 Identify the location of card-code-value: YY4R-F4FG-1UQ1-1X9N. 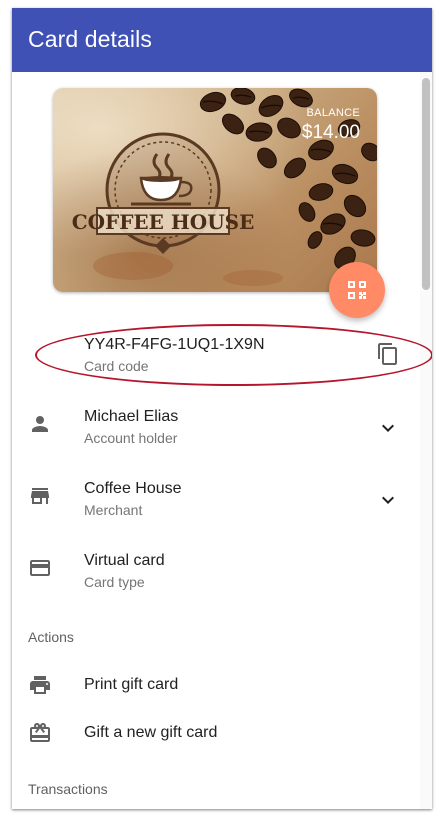
(174, 344).